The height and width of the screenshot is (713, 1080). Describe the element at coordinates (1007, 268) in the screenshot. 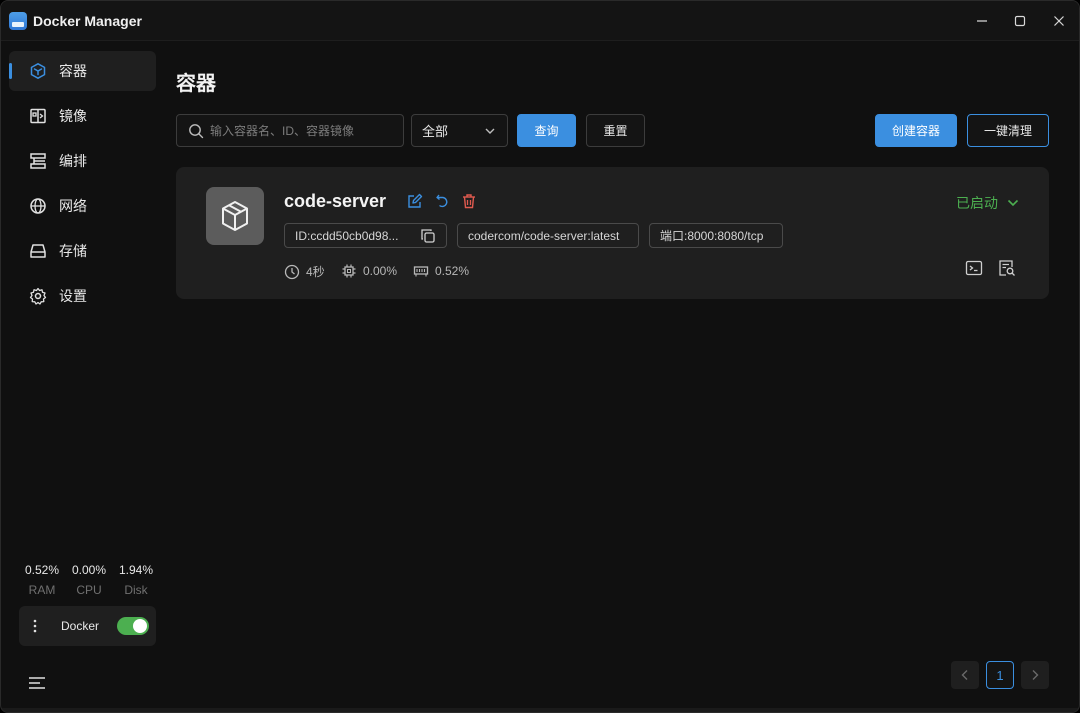

I see `logs-search-icon` at that location.